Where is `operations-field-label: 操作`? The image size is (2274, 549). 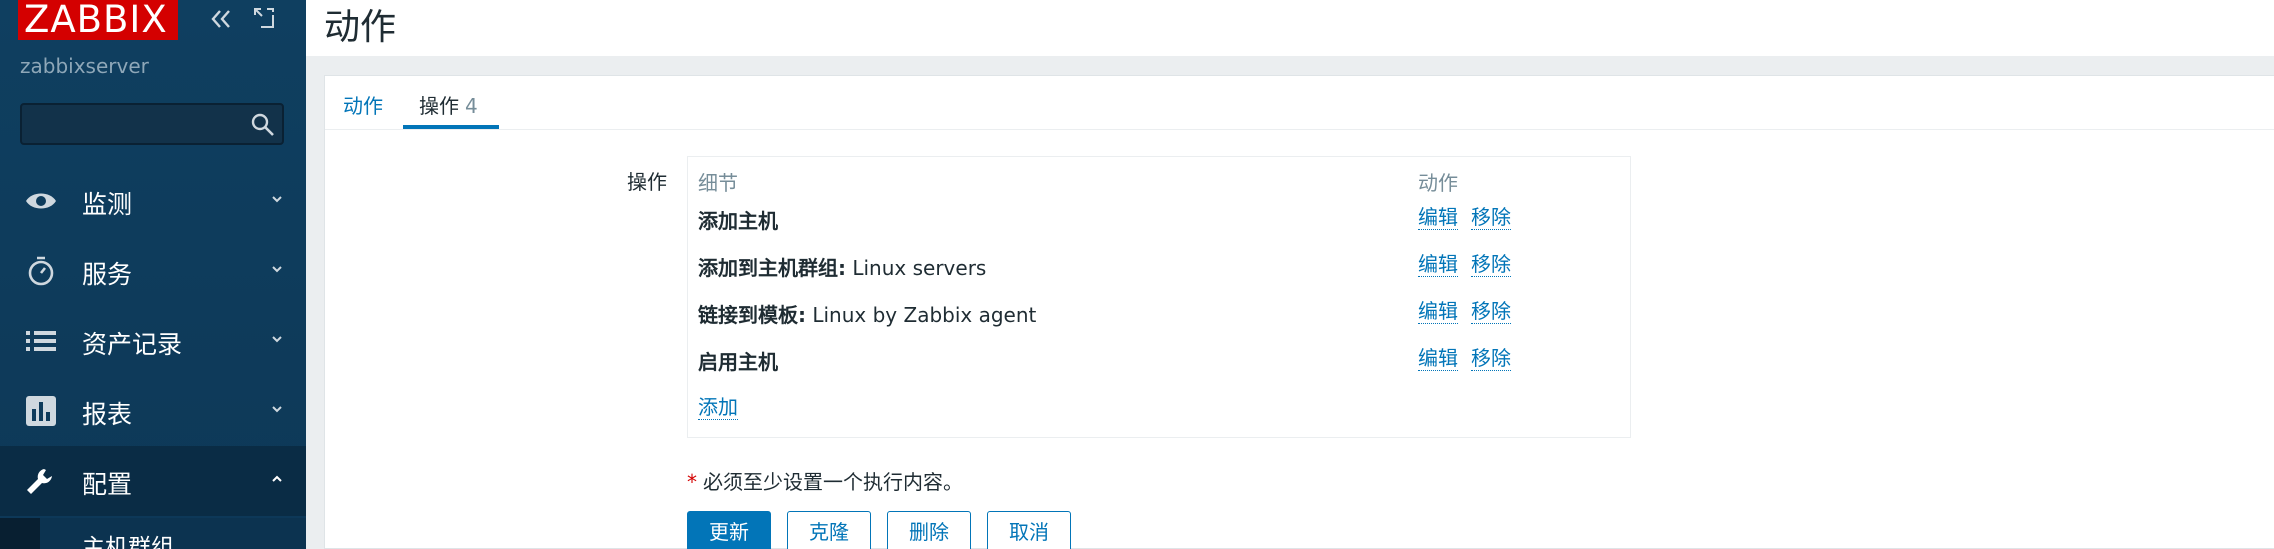
operations-field-label: 操作 is located at coordinates (647, 182).